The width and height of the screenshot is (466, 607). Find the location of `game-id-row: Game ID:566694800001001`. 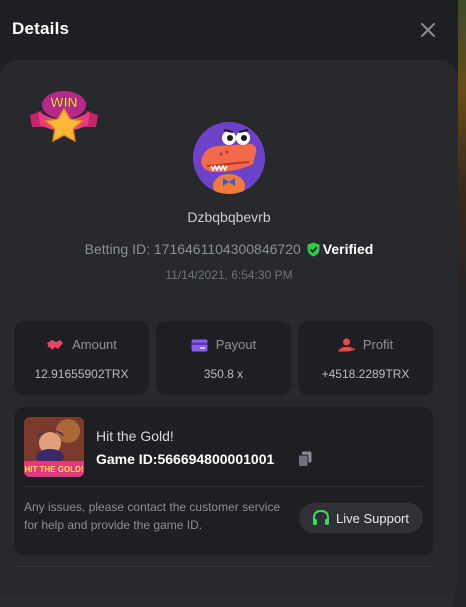

game-id-row: Game ID:566694800001001 is located at coordinates (185, 459).